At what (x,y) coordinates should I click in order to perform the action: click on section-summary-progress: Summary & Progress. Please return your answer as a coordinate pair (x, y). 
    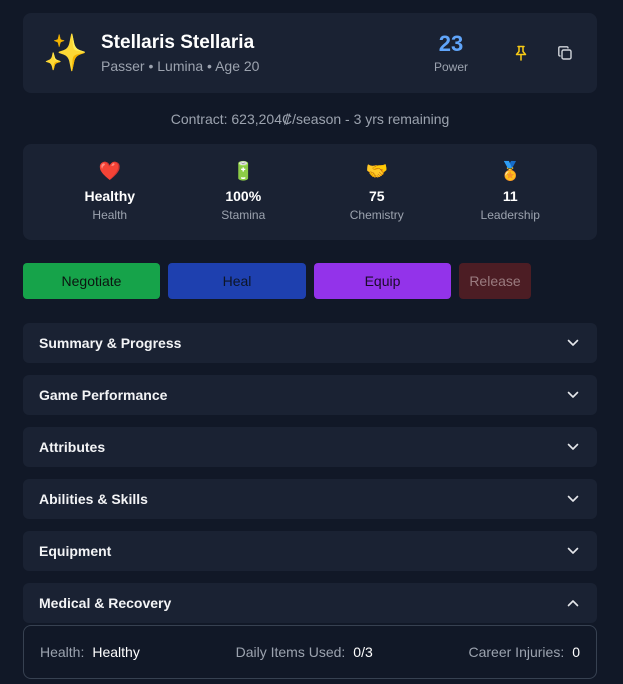
    Looking at the image, I should click on (310, 343).